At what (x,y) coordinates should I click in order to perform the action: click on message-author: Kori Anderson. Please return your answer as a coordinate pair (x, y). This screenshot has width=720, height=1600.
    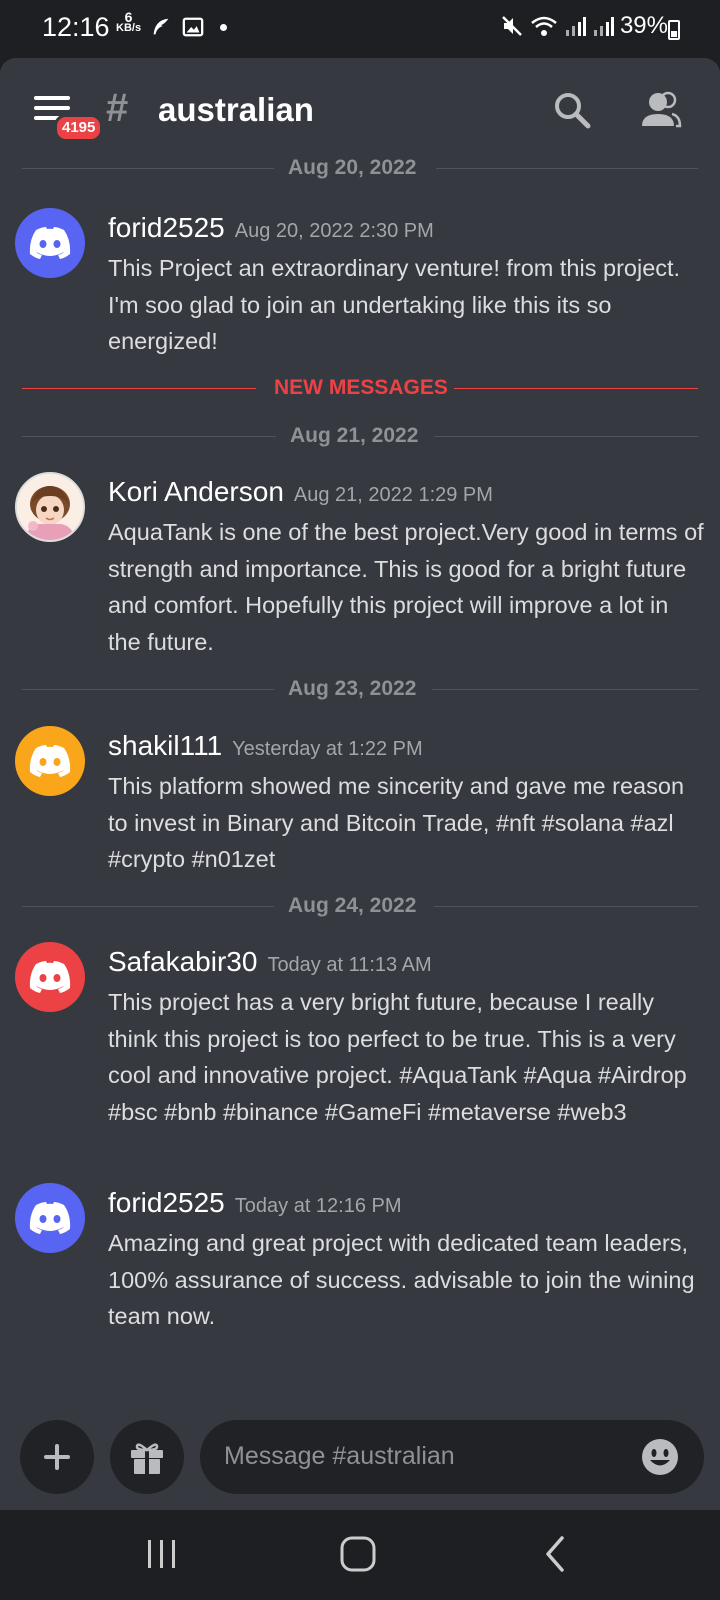
    Looking at the image, I should click on (196, 491).